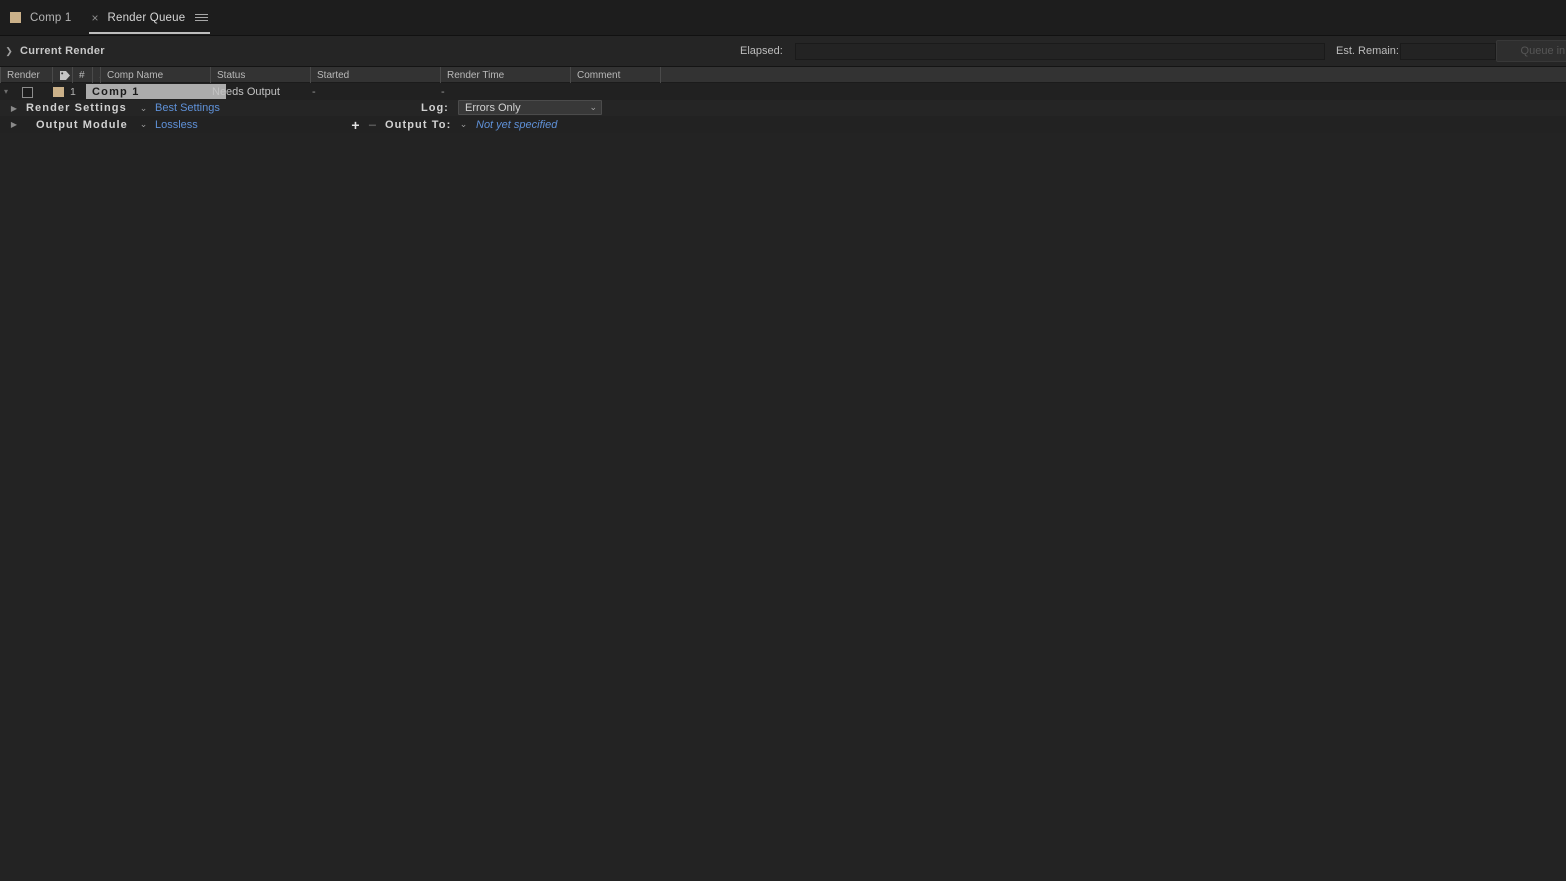 The width and height of the screenshot is (1566, 881). I want to click on log-dropdown: Errors Only ⌄, so click(530, 107).